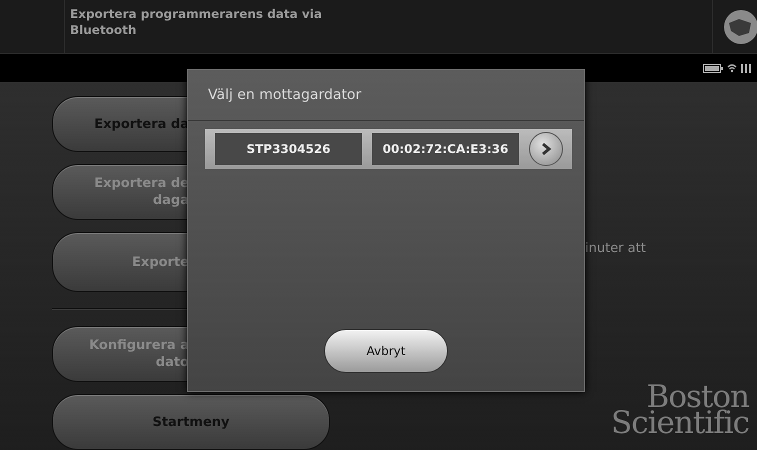 This screenshot has height=450, width=757. Describe the element at coordinates (288, 149) in the screenshot. I see `device-name: STP3304526` at that location.